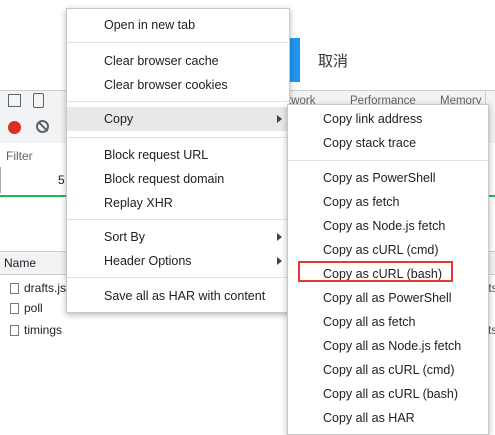 Image resolution: width=495 pixels, height=435 pixels. What do you see at coordinates (388, 322) in the screenshot?
I see `menu-item-copy-all-as-fetch: Copy all as fetch` at bounding box center [388, 322].